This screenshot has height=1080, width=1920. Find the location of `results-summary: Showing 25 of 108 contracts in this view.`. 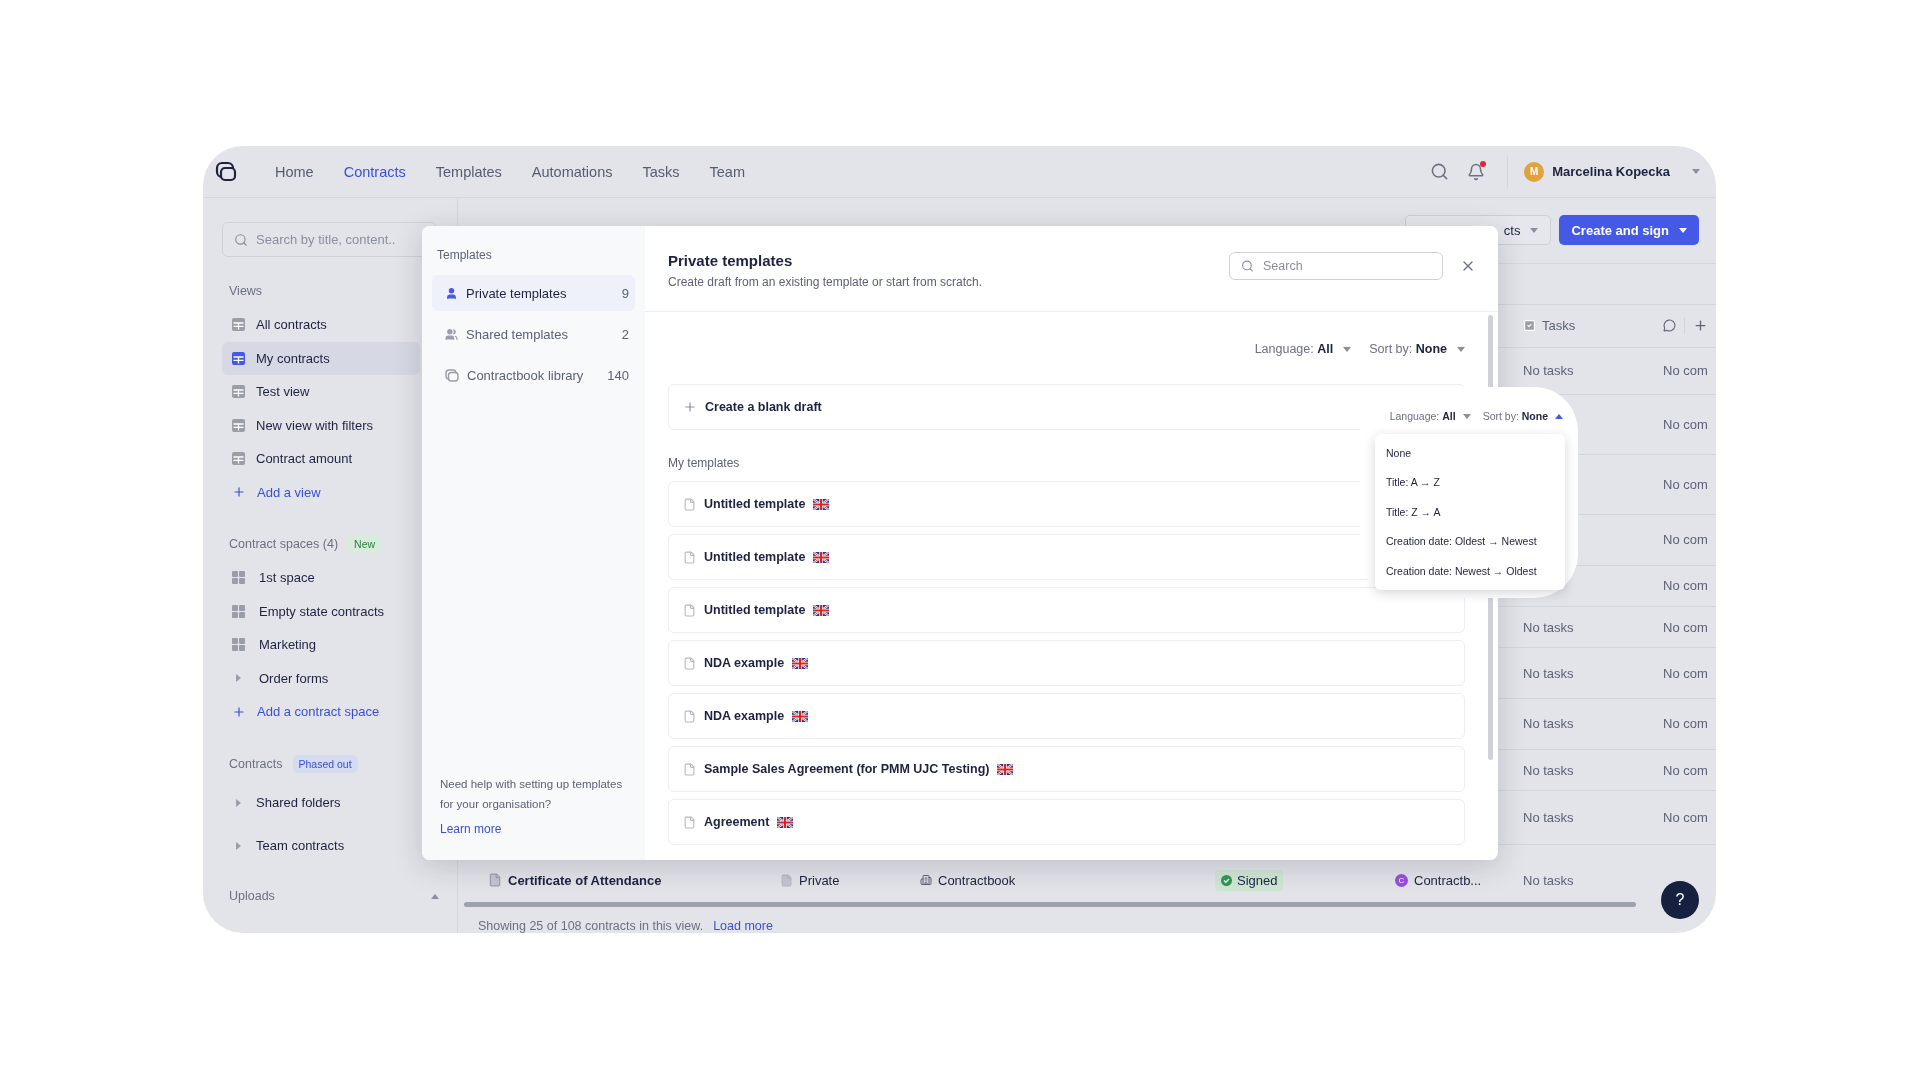

results-summary: Showing 25 of 108 contracts in this view. is located at coordinates (591, 926).